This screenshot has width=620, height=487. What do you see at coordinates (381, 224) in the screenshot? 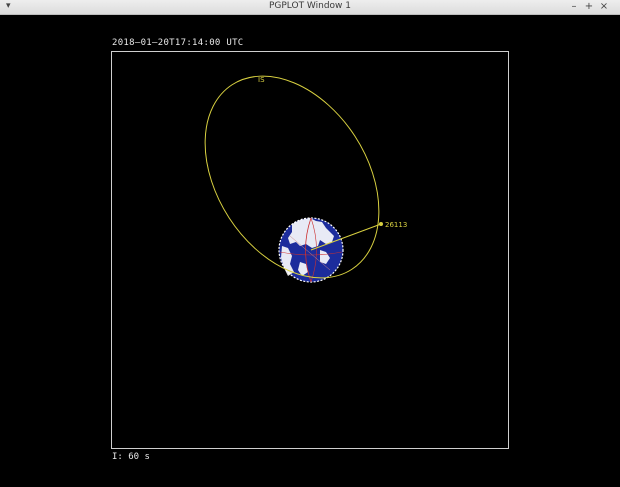
I see `satellite-marker` at bounding box center [381, 224].